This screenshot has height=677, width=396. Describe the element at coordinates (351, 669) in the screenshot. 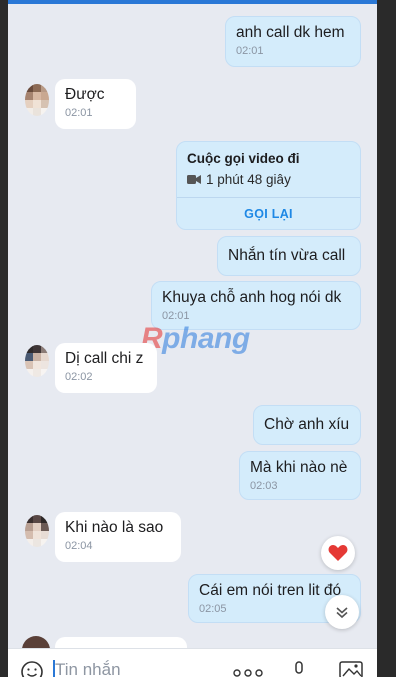

I see `image-icon` at that location.